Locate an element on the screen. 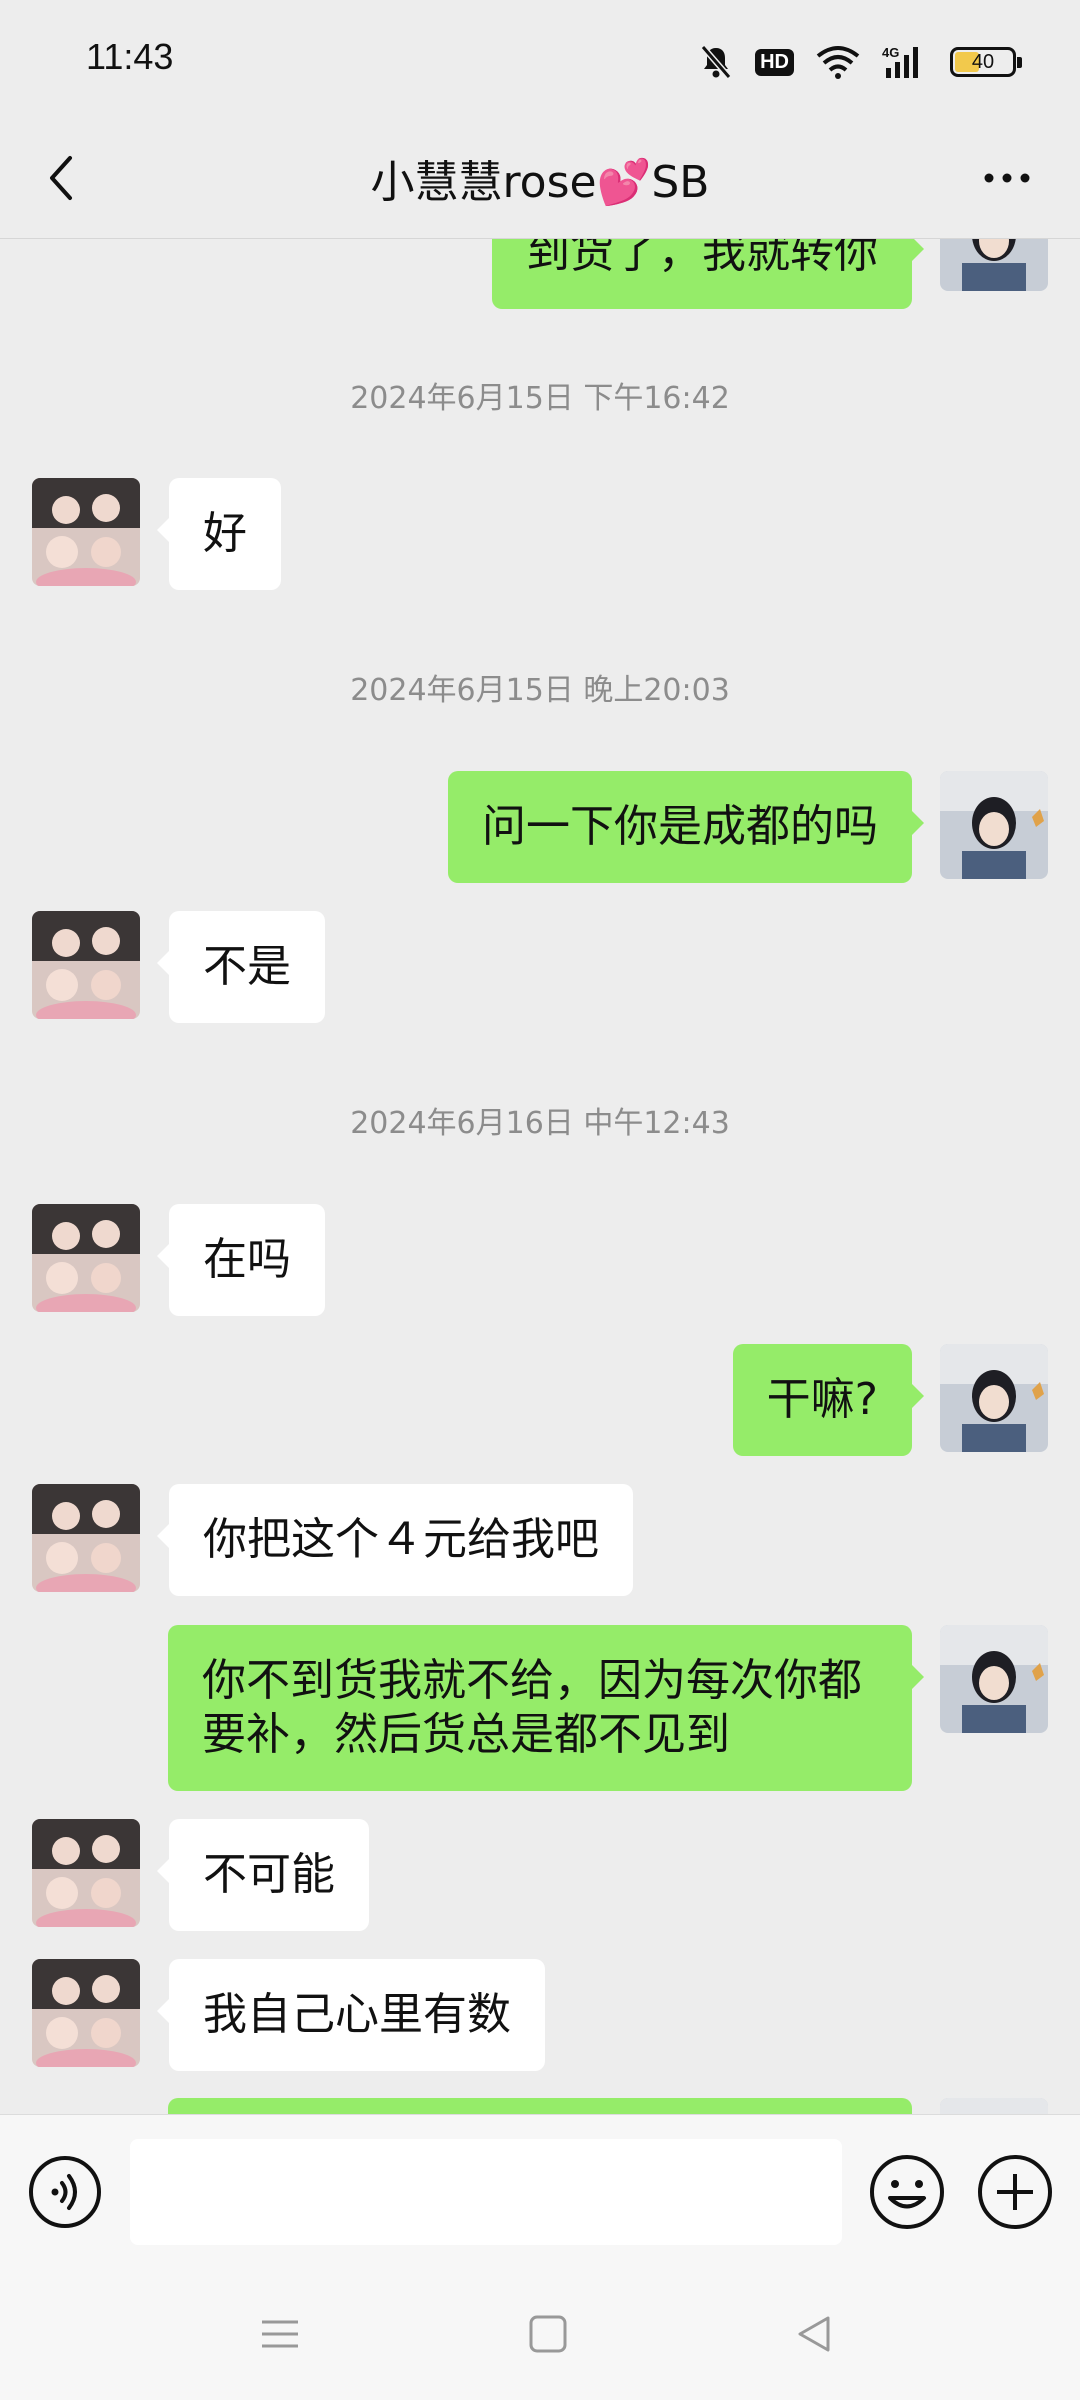 This screenshot has height=2400, width=1080. emoji-icon is located at coordinates (907, 2192).